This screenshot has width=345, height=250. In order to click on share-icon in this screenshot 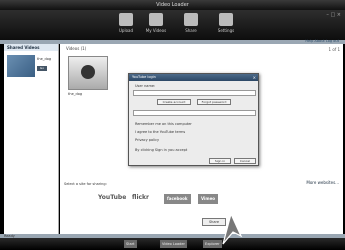, I will do `click(191, 19)`.